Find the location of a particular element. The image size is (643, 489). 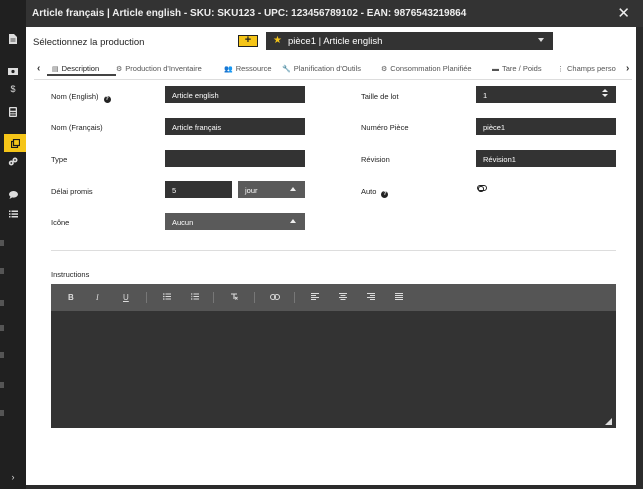

resize-handle is located at coordinates (608, 421).